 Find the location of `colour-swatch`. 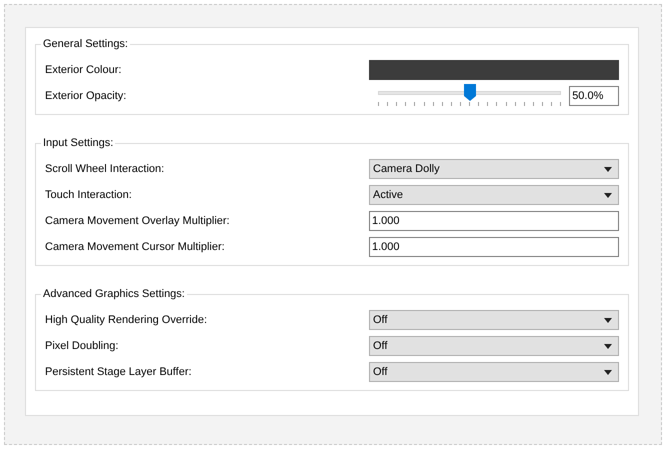

colour-swatch is located at coordinates (494, 70).